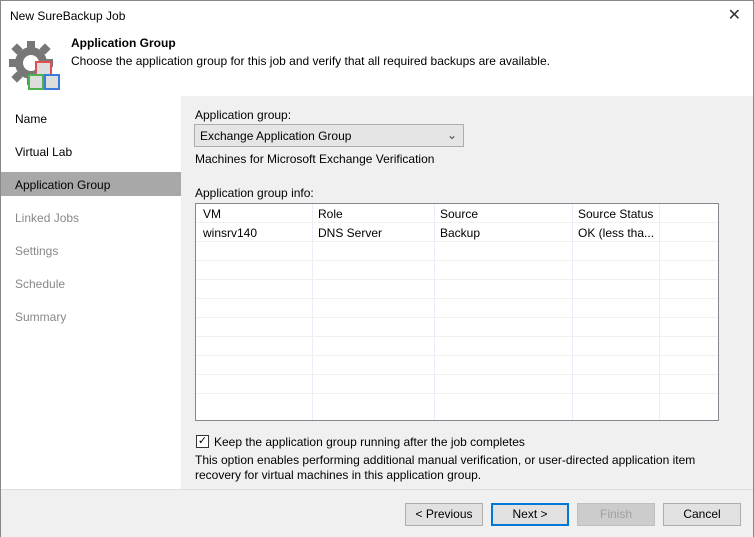 This screenshot has height=537, width=754. Describe the element at coordinates (202, 441) in the screenshot. I see `keep-running-checkbox: ✓` at that location.